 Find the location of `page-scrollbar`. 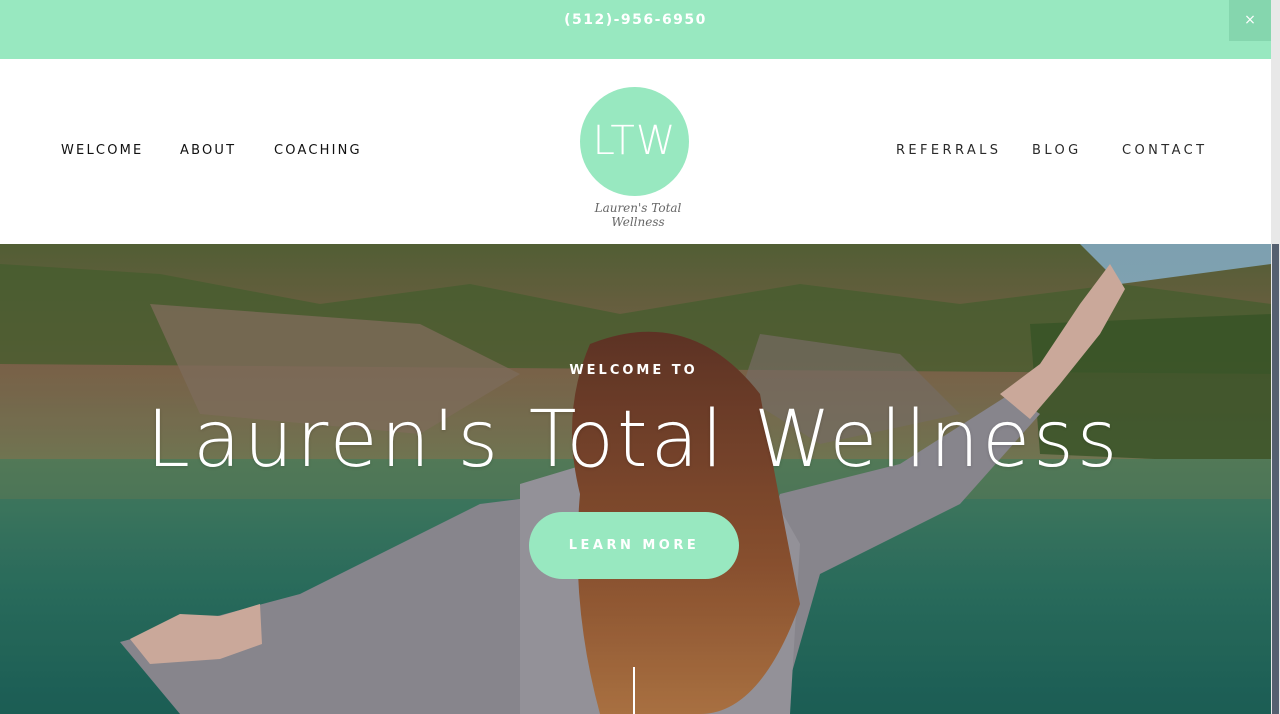

page-scrollbar is located at coordinates (1275, 357).